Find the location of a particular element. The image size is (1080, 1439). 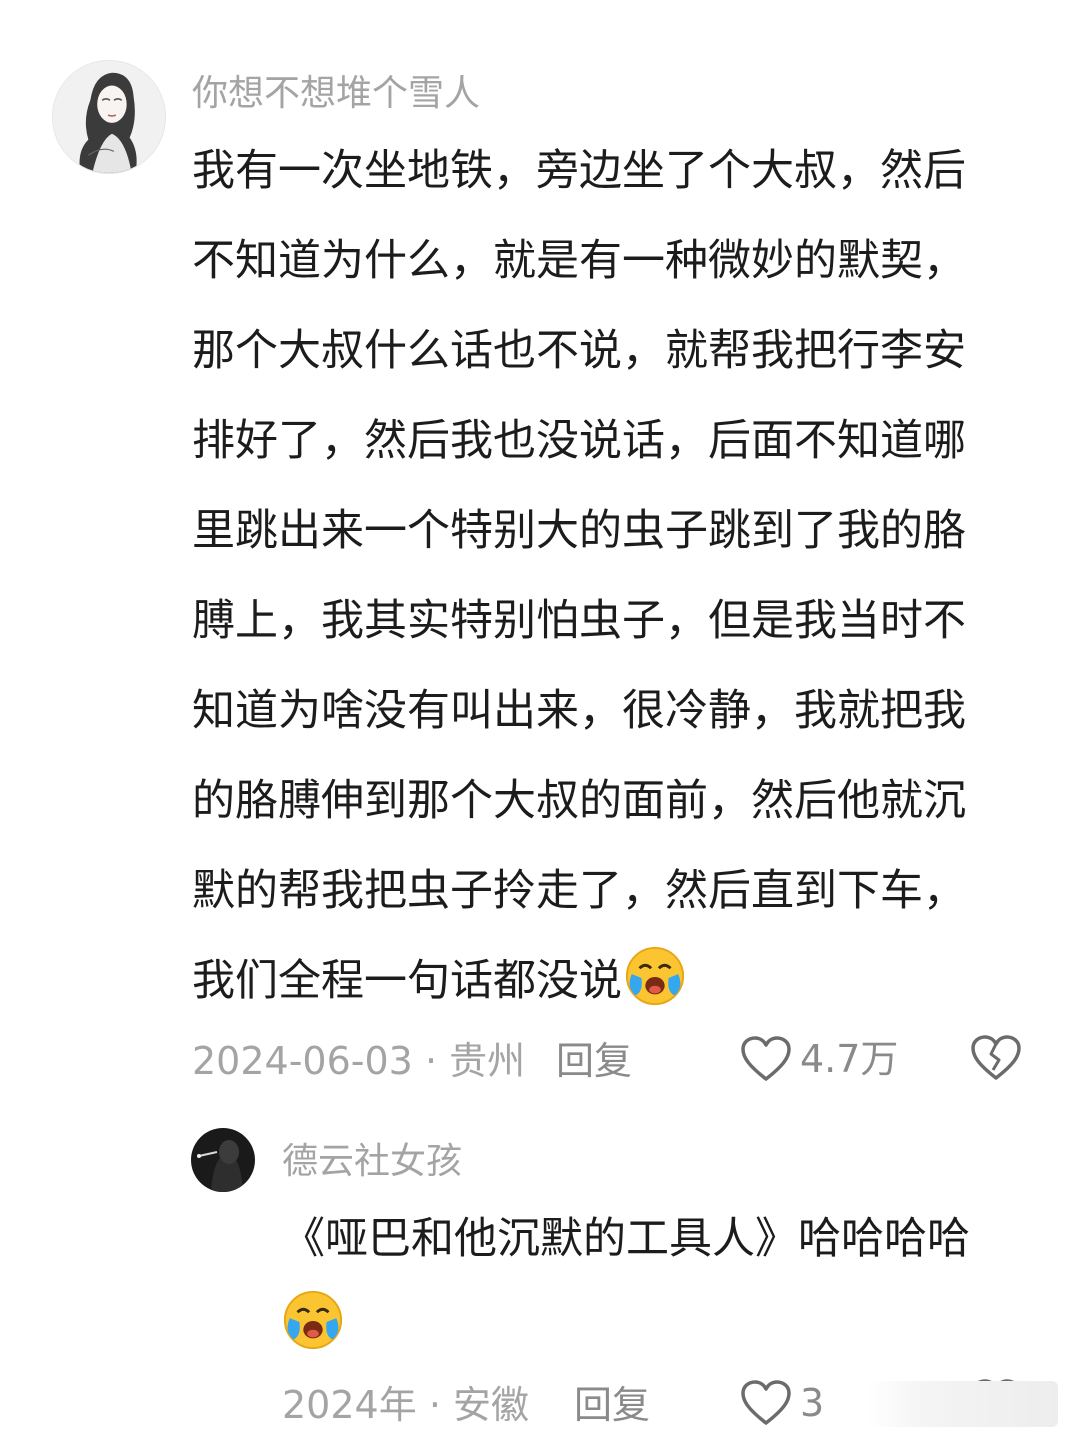

comment-line: 那个大叔什么话也不说，就帮我把行李安 is located at coordinates (579, 351).